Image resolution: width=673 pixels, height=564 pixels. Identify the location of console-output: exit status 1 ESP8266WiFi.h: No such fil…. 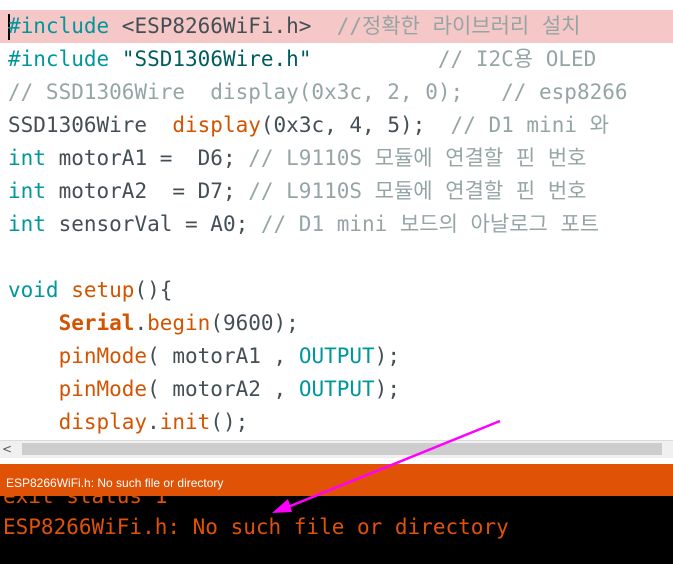
(336, 530).